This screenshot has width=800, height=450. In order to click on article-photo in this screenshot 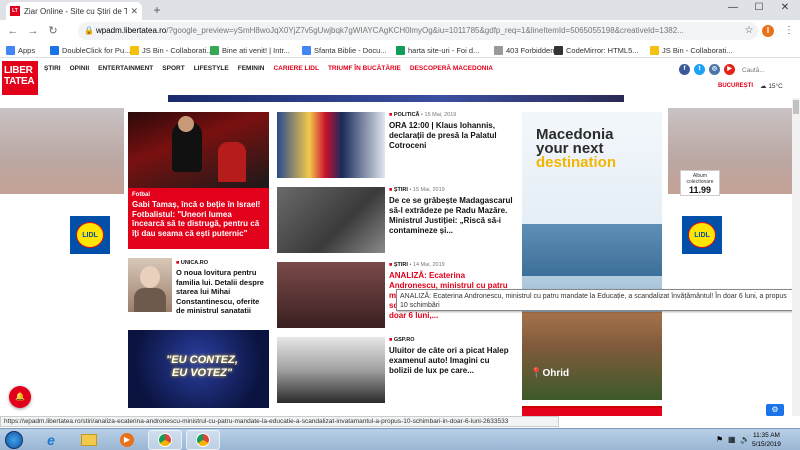, I will do `click(331, 220)`.